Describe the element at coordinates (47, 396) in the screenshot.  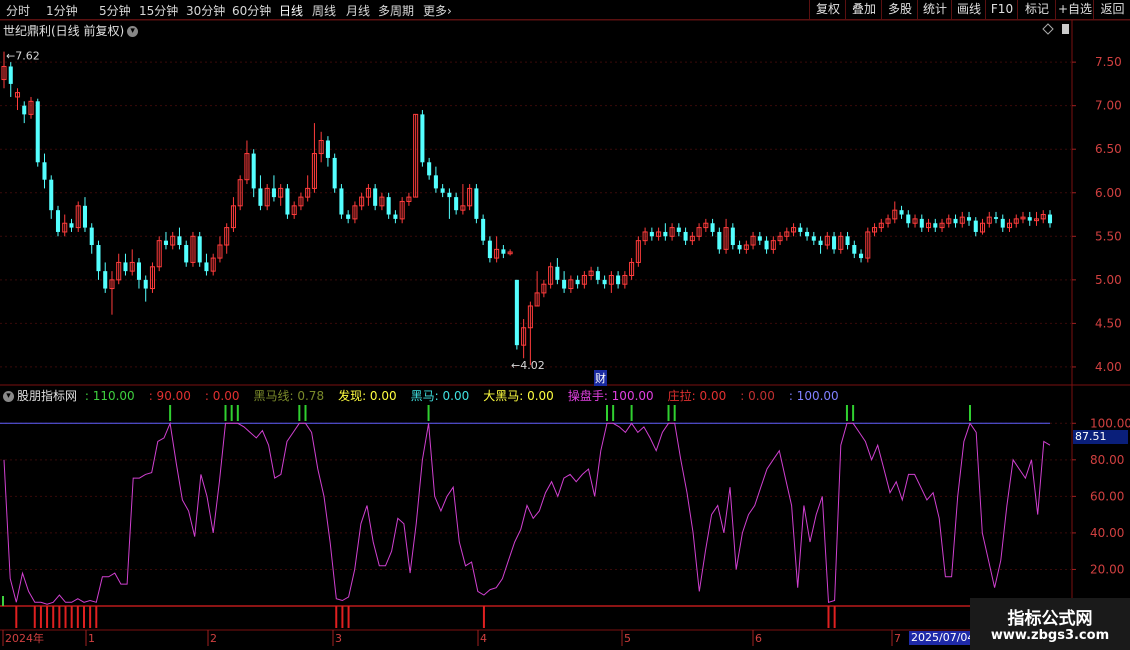
I see `indicator-name: 股朋指标网` at that location.